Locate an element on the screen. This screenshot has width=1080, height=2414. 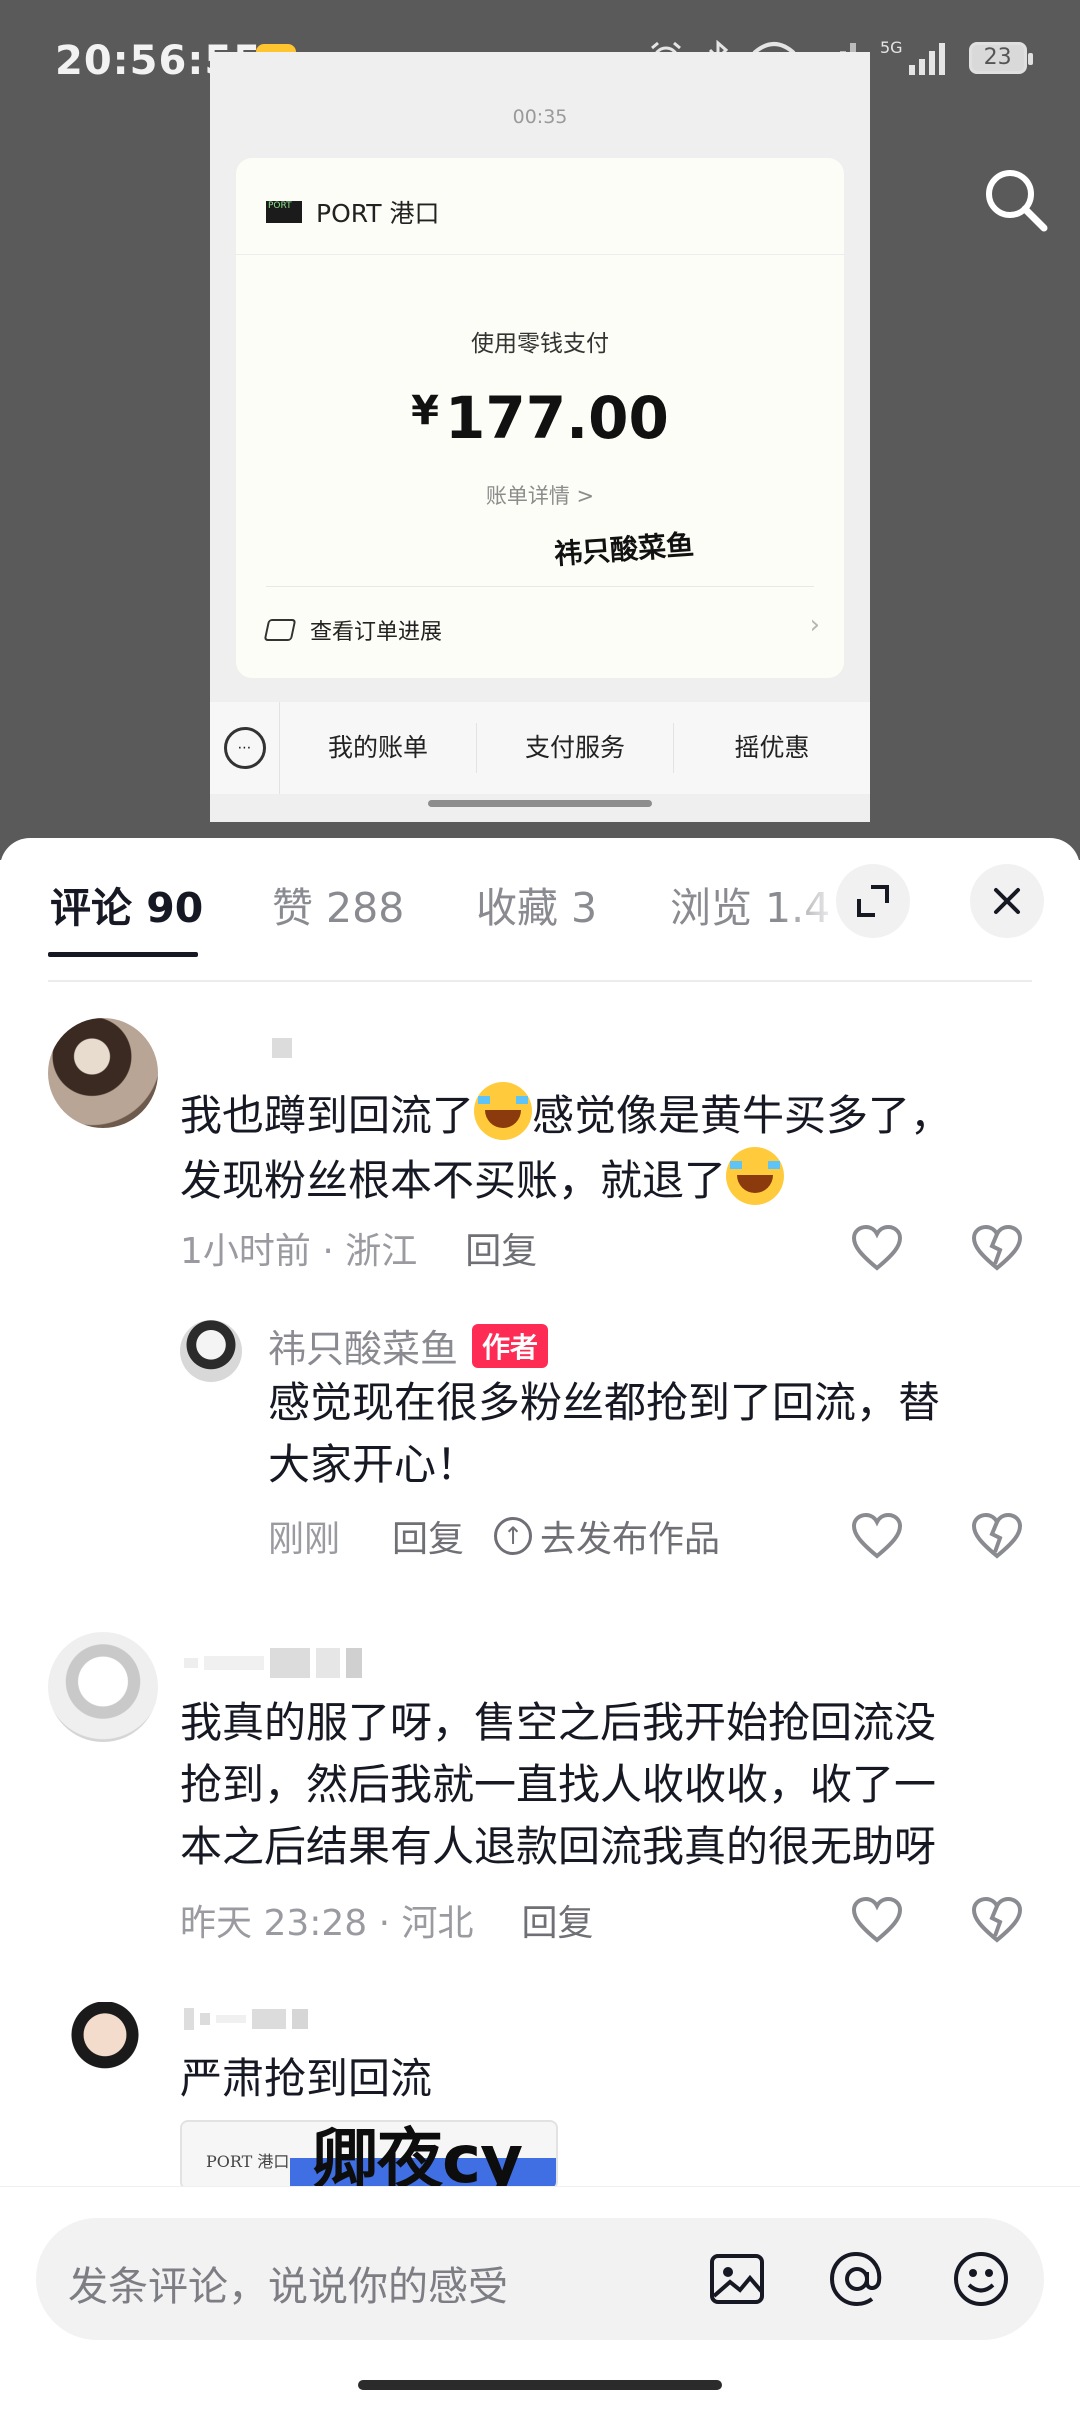
comment-text-line: 本之后结果有人退款回流我真的很无助呀 is located at coordinates (558, 1846).